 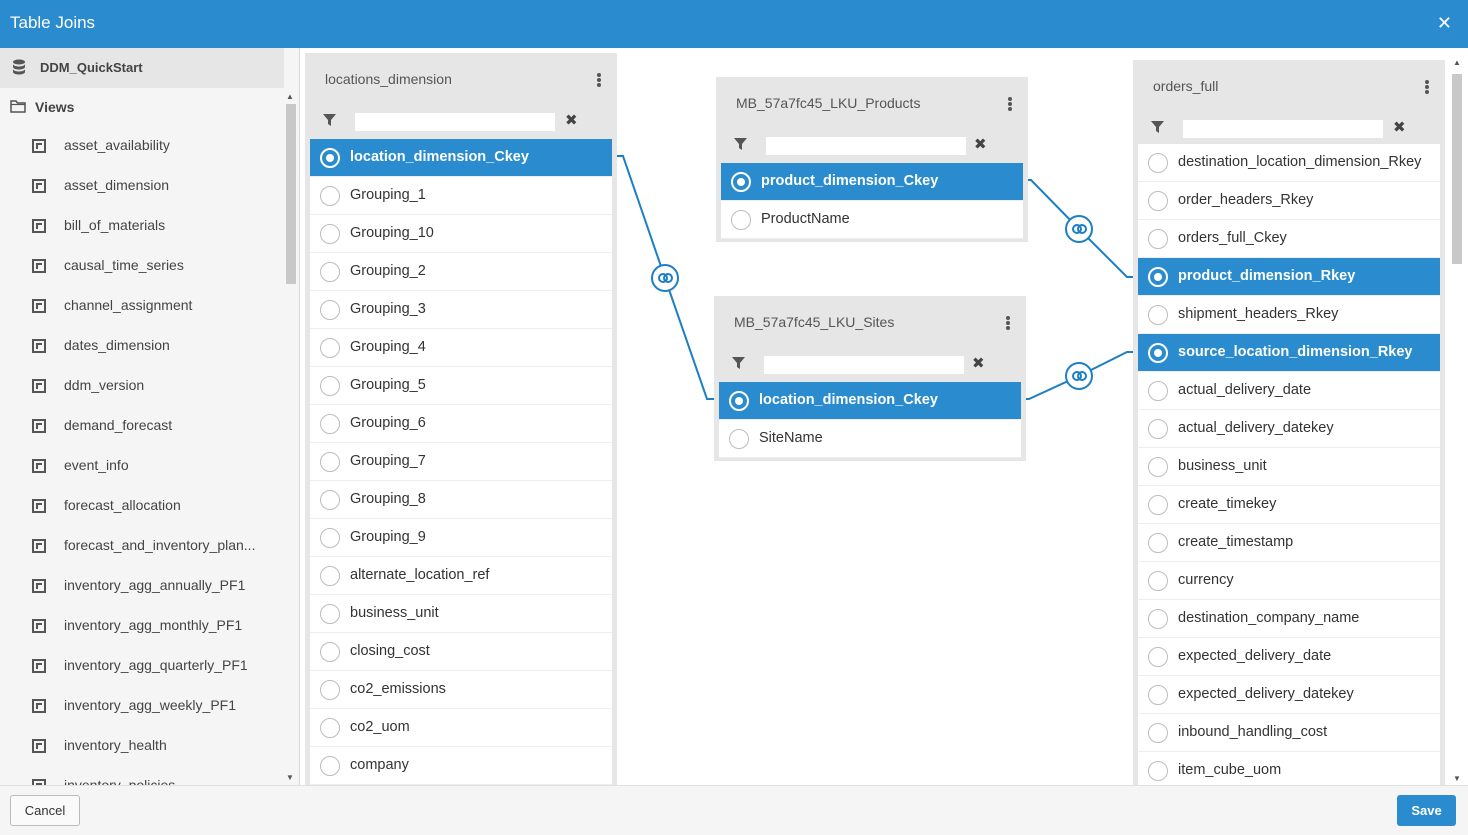 I want to click on sidebar-item-view: channel_assignment, so click(x=142, y=306).